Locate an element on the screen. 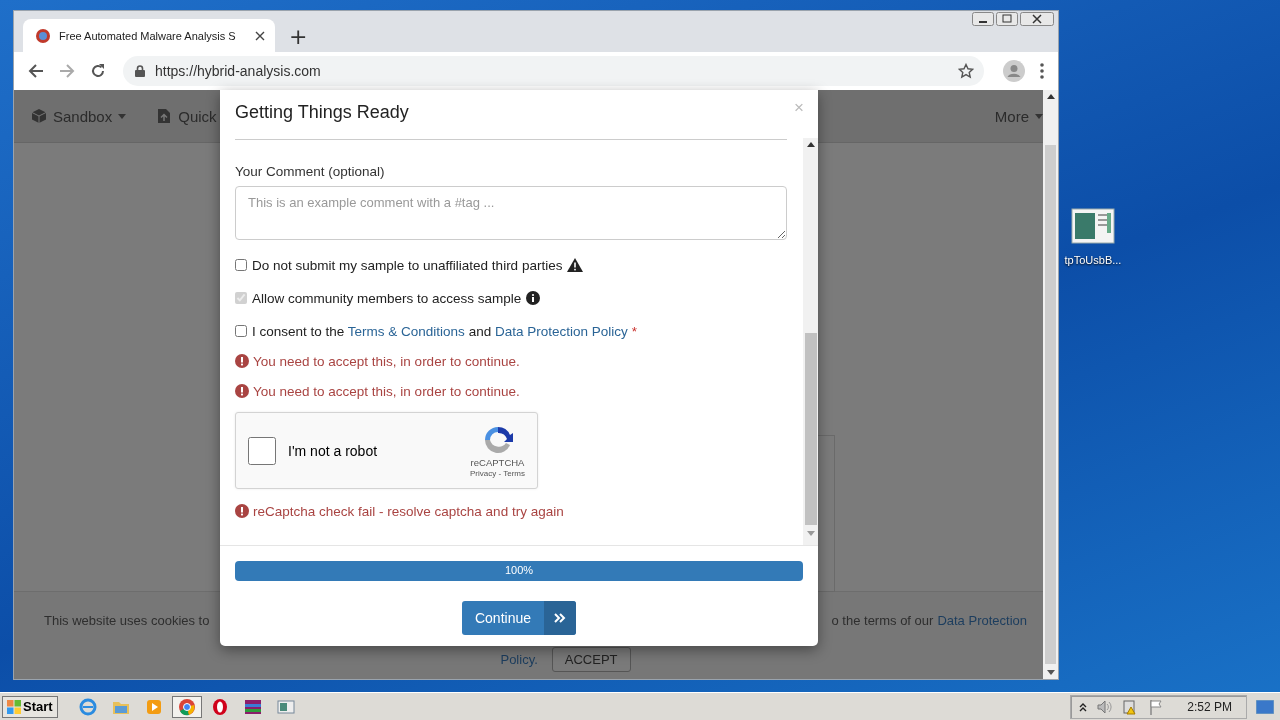 The height and width of the screenshot is (720, 1280). browser-tab: Free Automated Malware Analysis S is located at coordinates (149, 35).